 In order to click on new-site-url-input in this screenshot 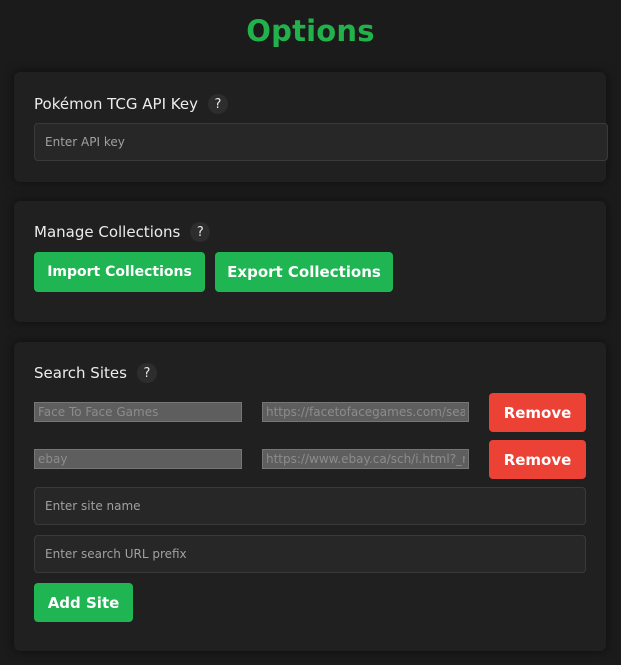, I will do `click(310, 554)`.